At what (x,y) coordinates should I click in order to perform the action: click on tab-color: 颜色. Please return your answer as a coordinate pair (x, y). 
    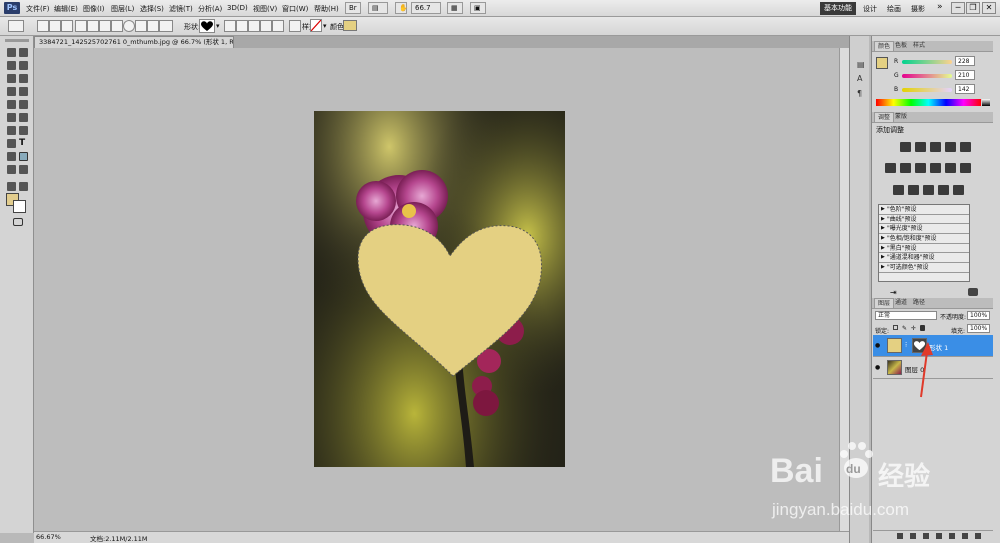
    Looking at the image, I should click on (884, 46).